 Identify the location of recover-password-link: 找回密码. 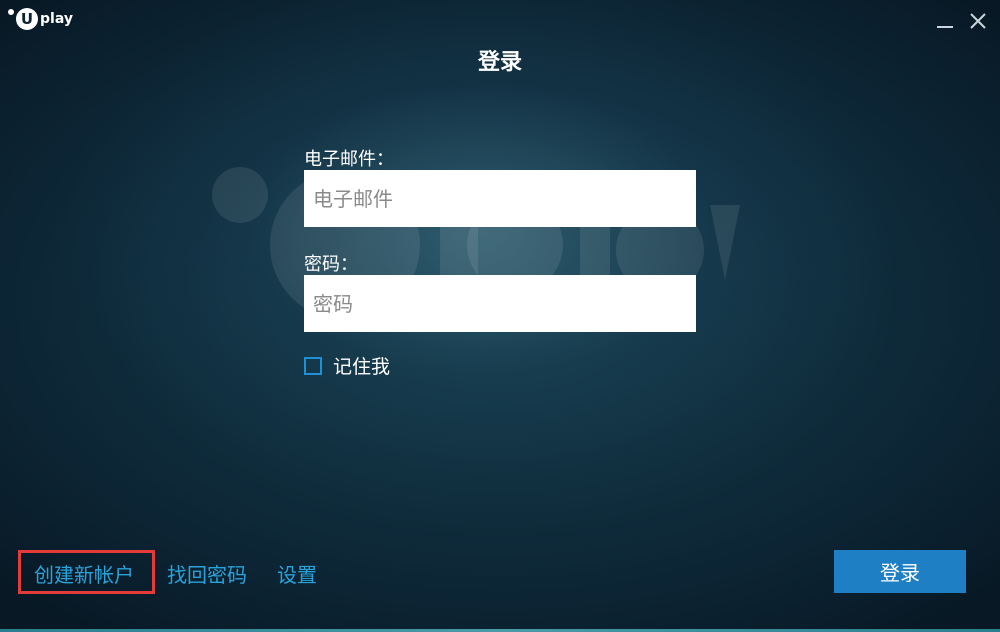
(207, 573).